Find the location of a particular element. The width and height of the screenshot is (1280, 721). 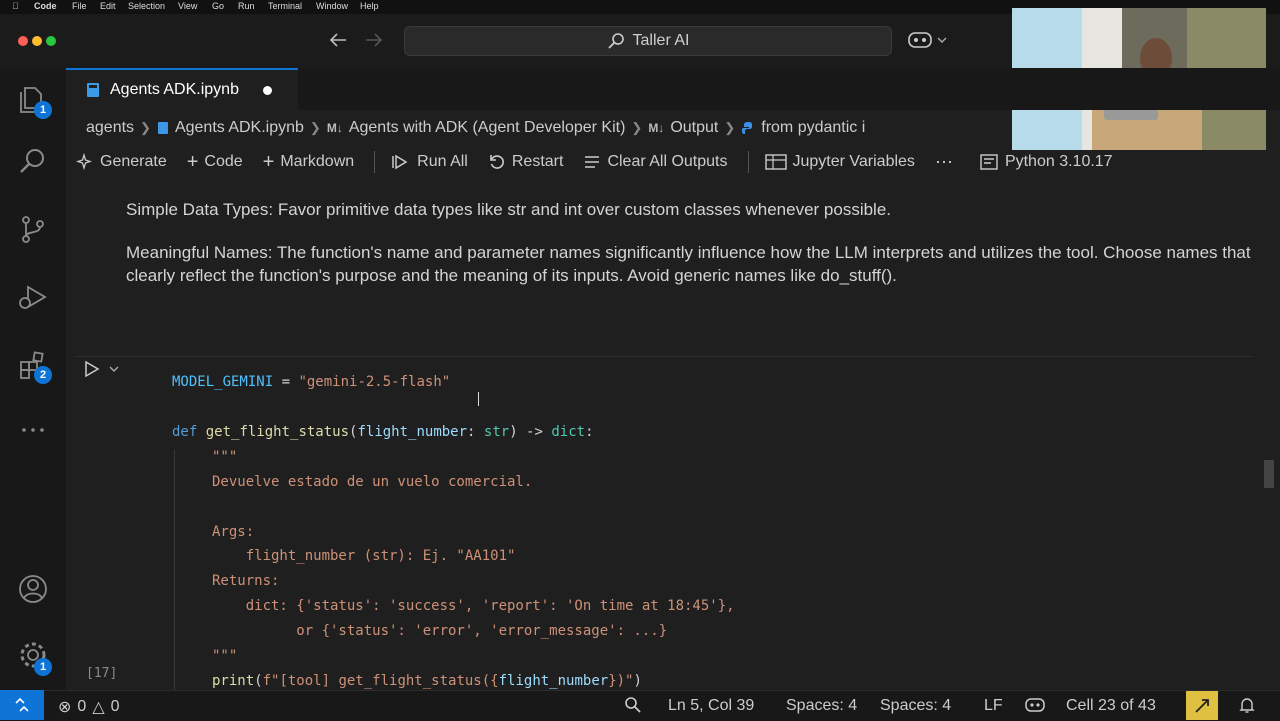

remote-icon is located at coordinates (22, 704).